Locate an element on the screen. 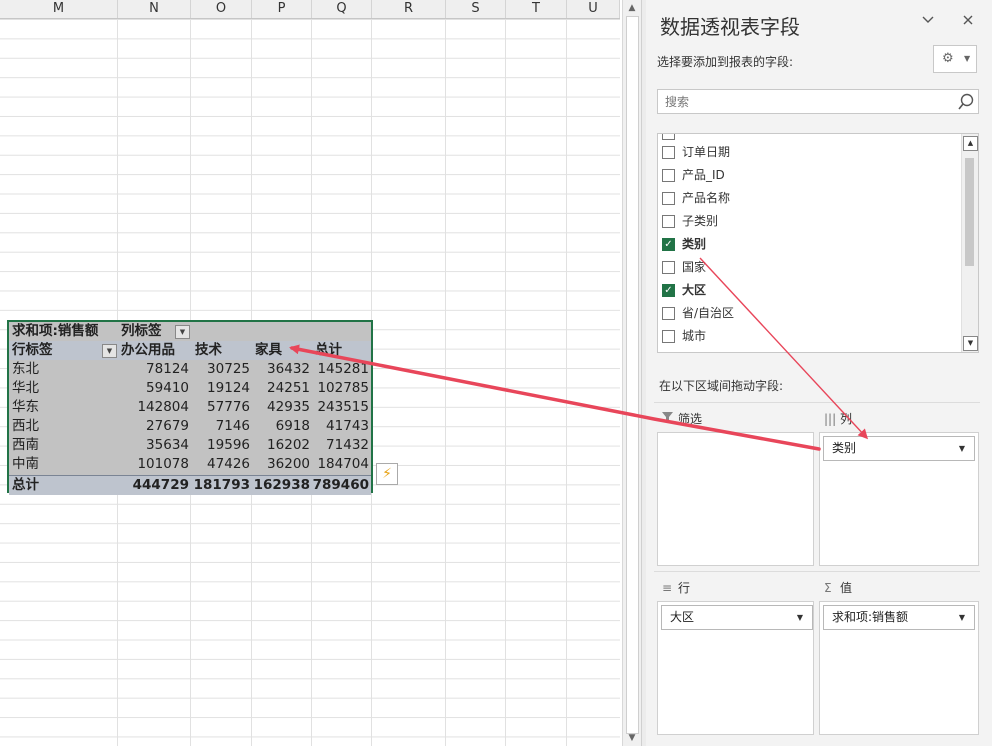 The image size is (992, 746). pivot-value-cell: 36432 is located at coordinates (288, 369).